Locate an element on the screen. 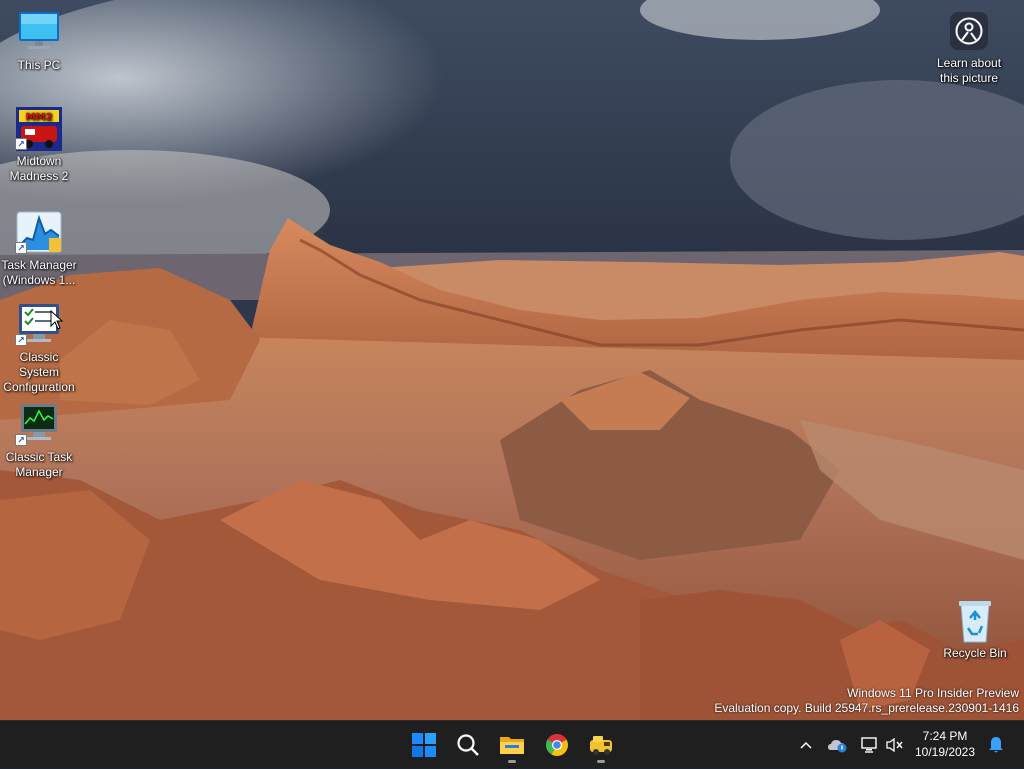 This screenshot has width=1024, height=769. camera-info-icon is located at coordinates (969, 31).